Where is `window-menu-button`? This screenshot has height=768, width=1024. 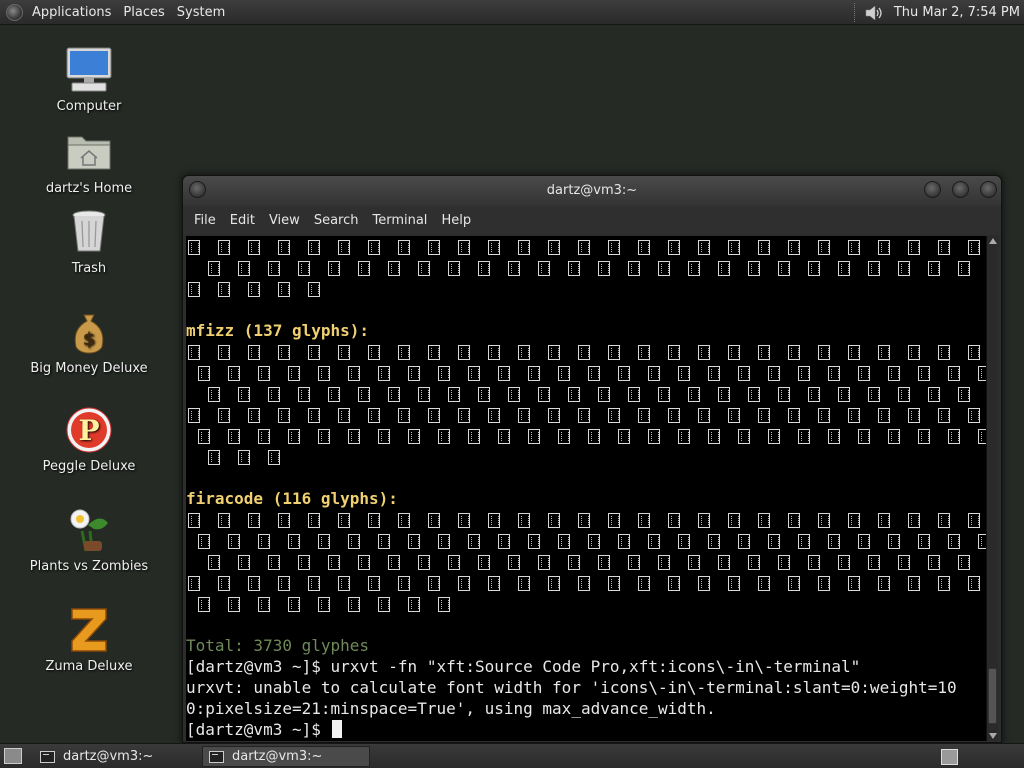 window-menu-button is located at coordinates (197, 189).